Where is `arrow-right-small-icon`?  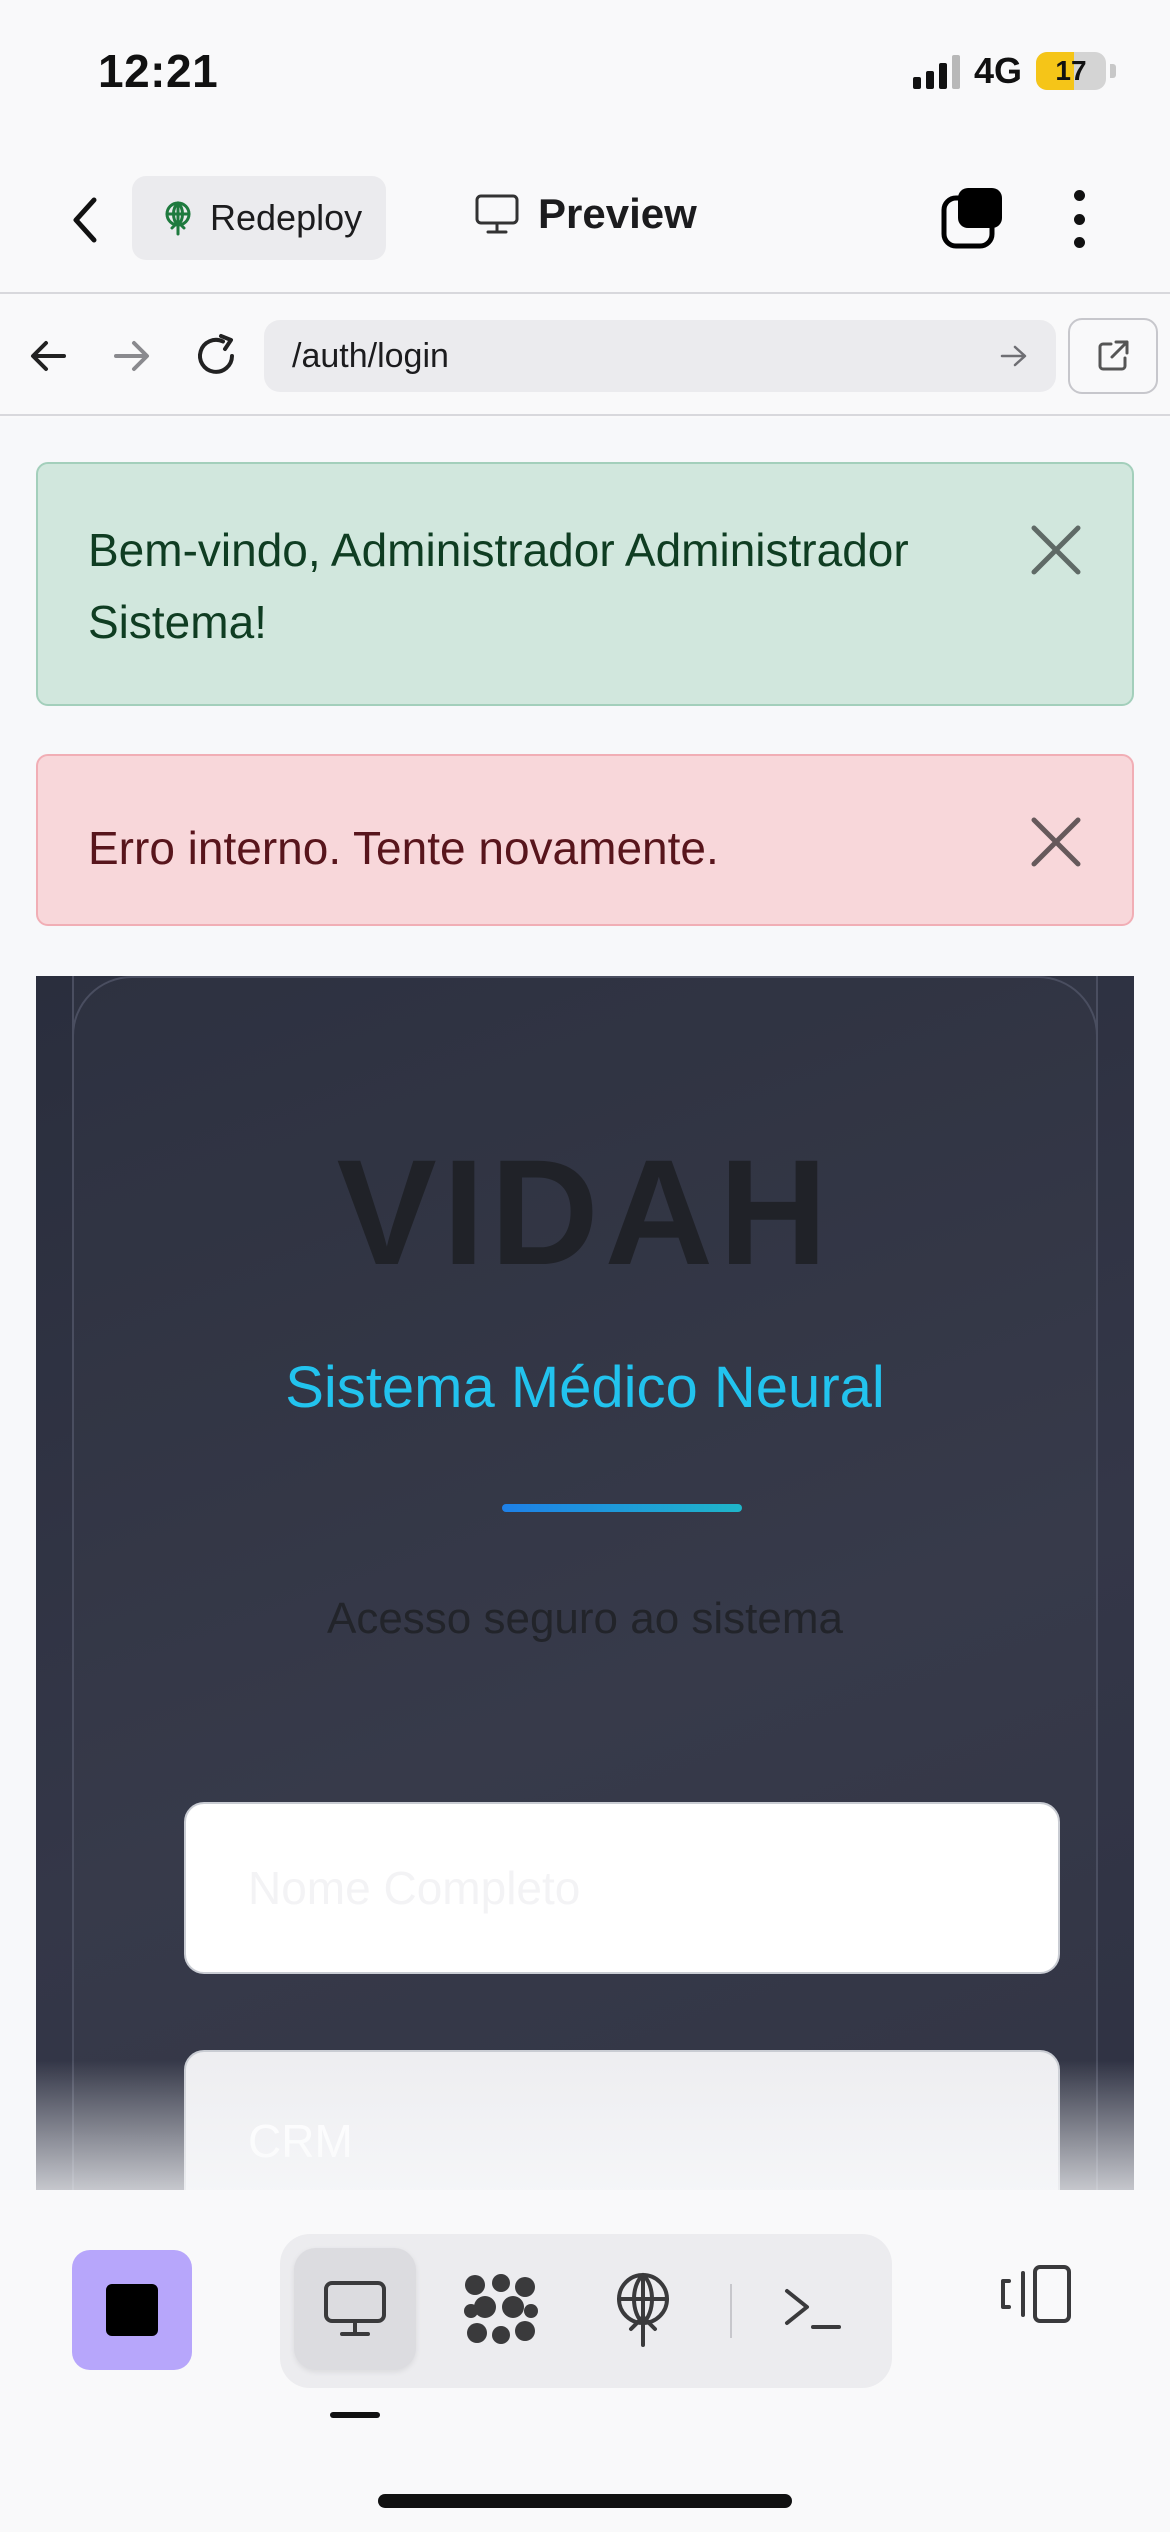 arrow-right-small-icon is located at coordinates (1014, 356).